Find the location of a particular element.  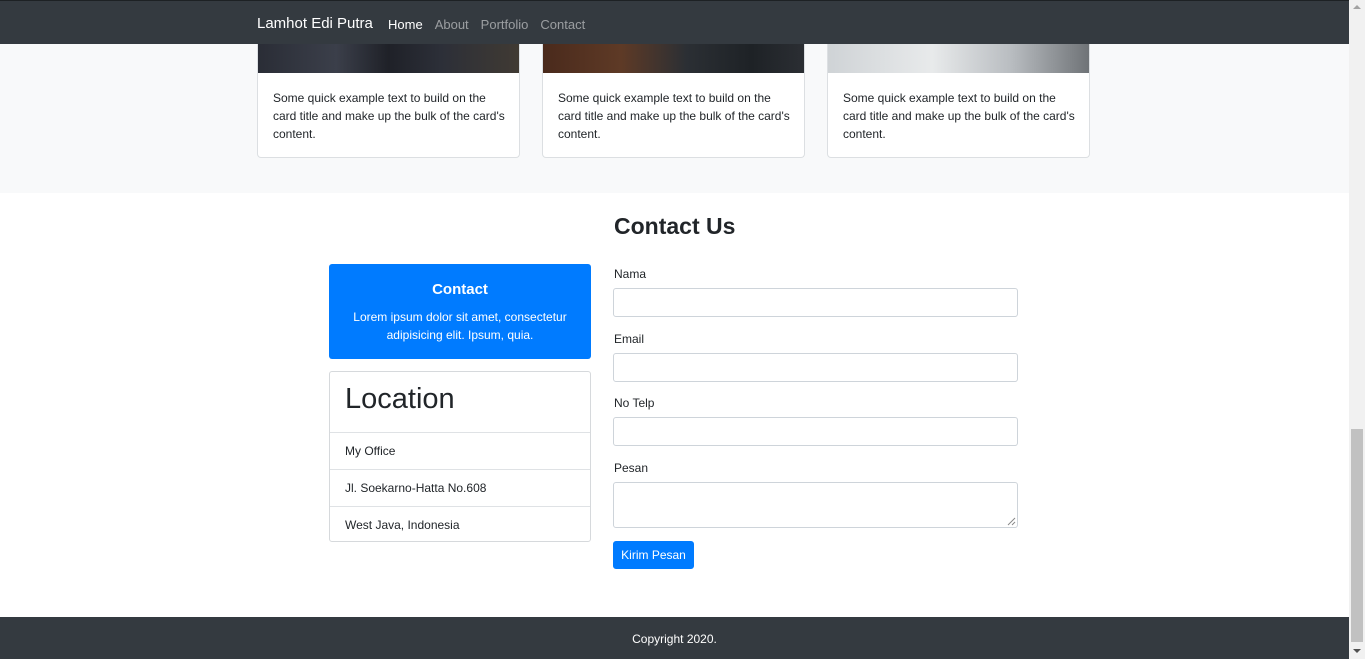

email-label: Email is located at coordinates (629, 339).